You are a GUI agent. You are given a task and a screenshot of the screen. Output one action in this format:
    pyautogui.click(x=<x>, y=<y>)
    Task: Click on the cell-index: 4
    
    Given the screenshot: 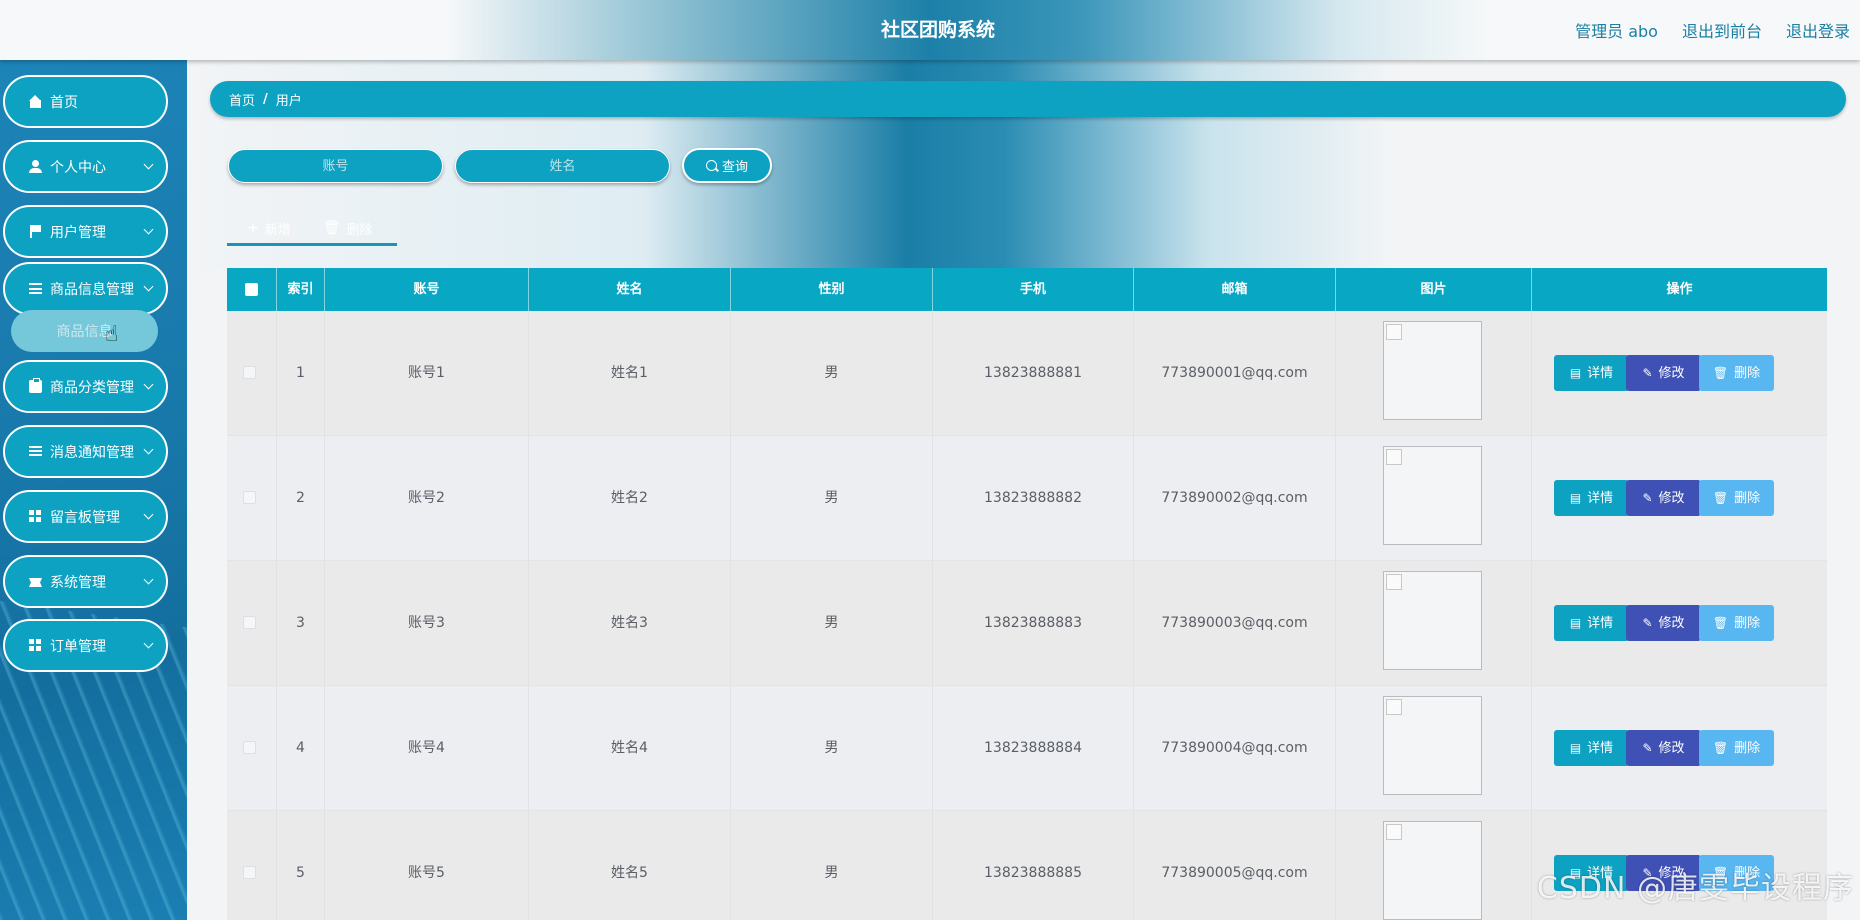 What is the action you would take?
    pyautogui.click(x=301, y=748)
    